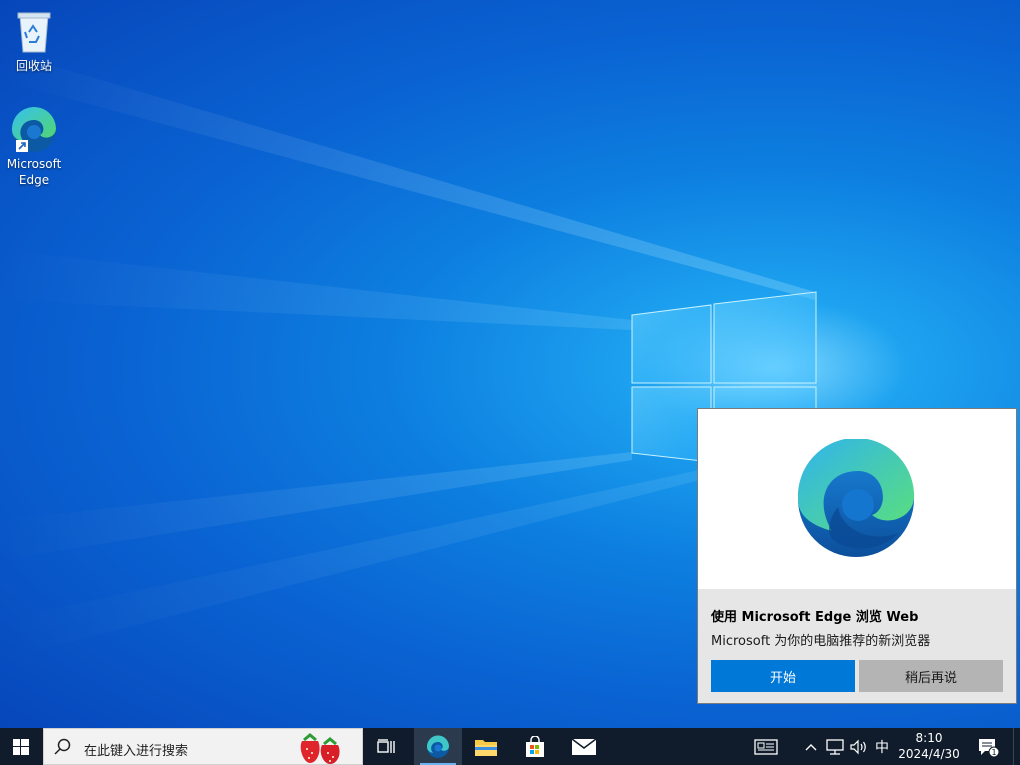 The height and width of the screenshot is (765, 1020). I want to click on news-icon, so click(766, 746).